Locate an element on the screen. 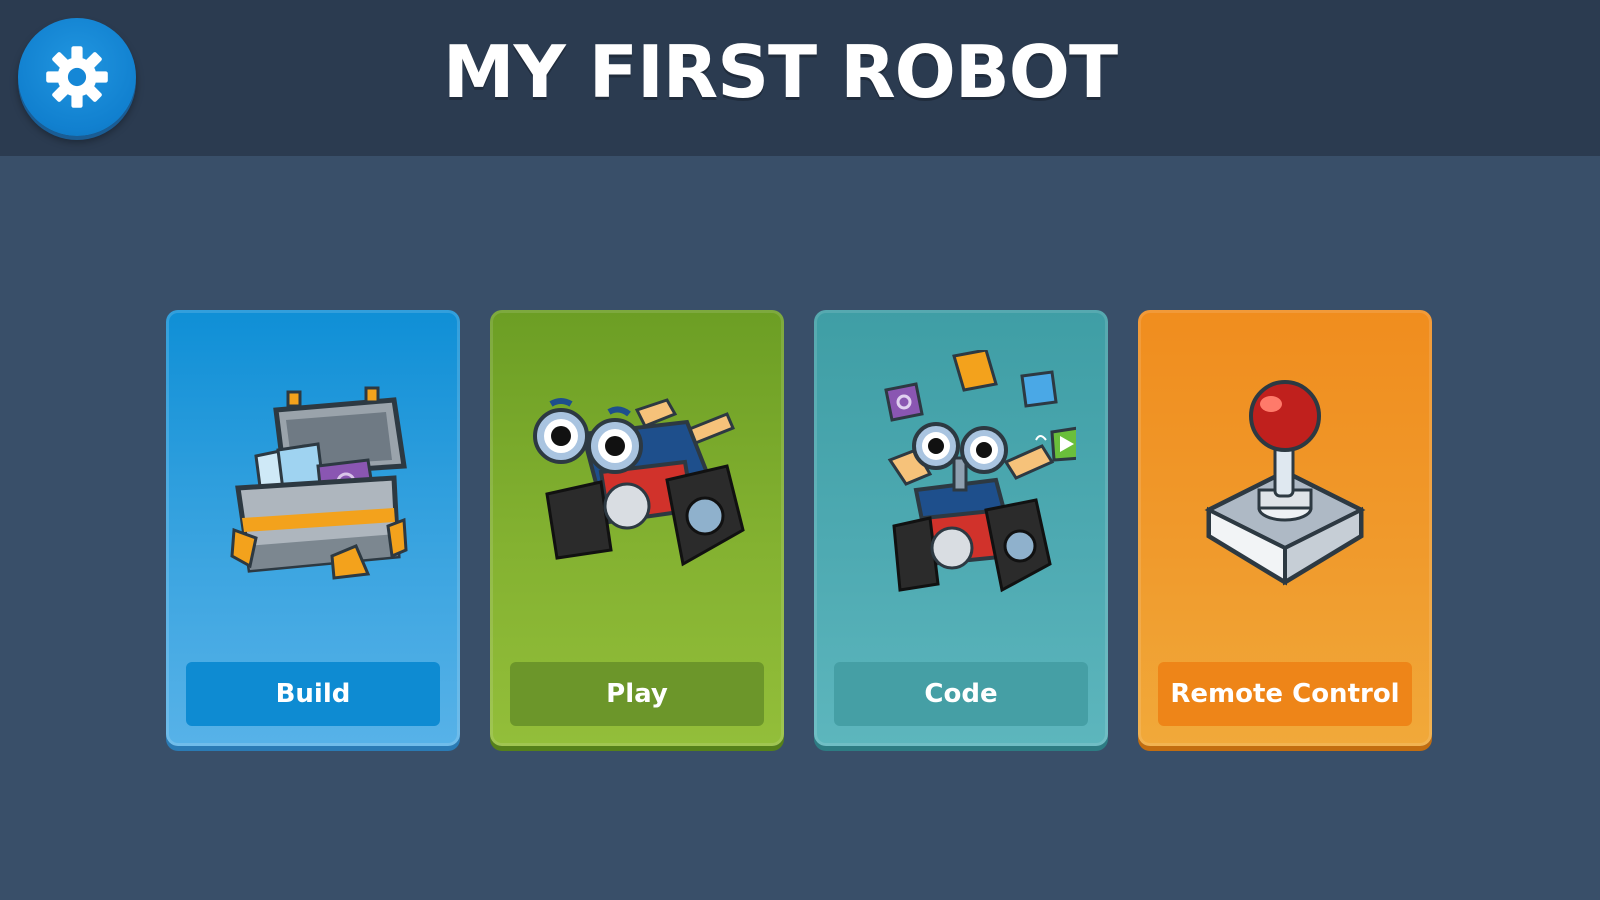  build-button: Build is located at coordinates (313, 694).